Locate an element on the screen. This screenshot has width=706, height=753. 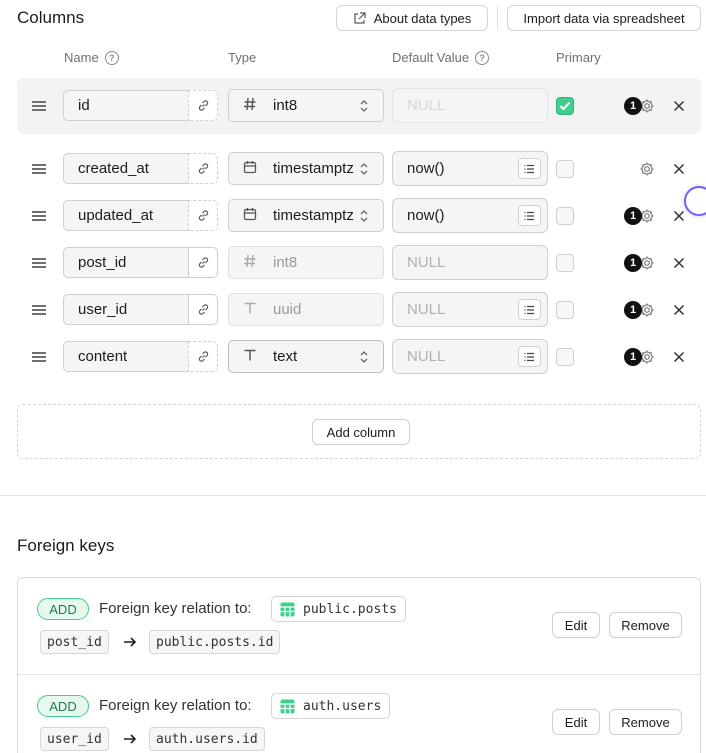
column-name-input: created_at is located at coordinates (125, 168).